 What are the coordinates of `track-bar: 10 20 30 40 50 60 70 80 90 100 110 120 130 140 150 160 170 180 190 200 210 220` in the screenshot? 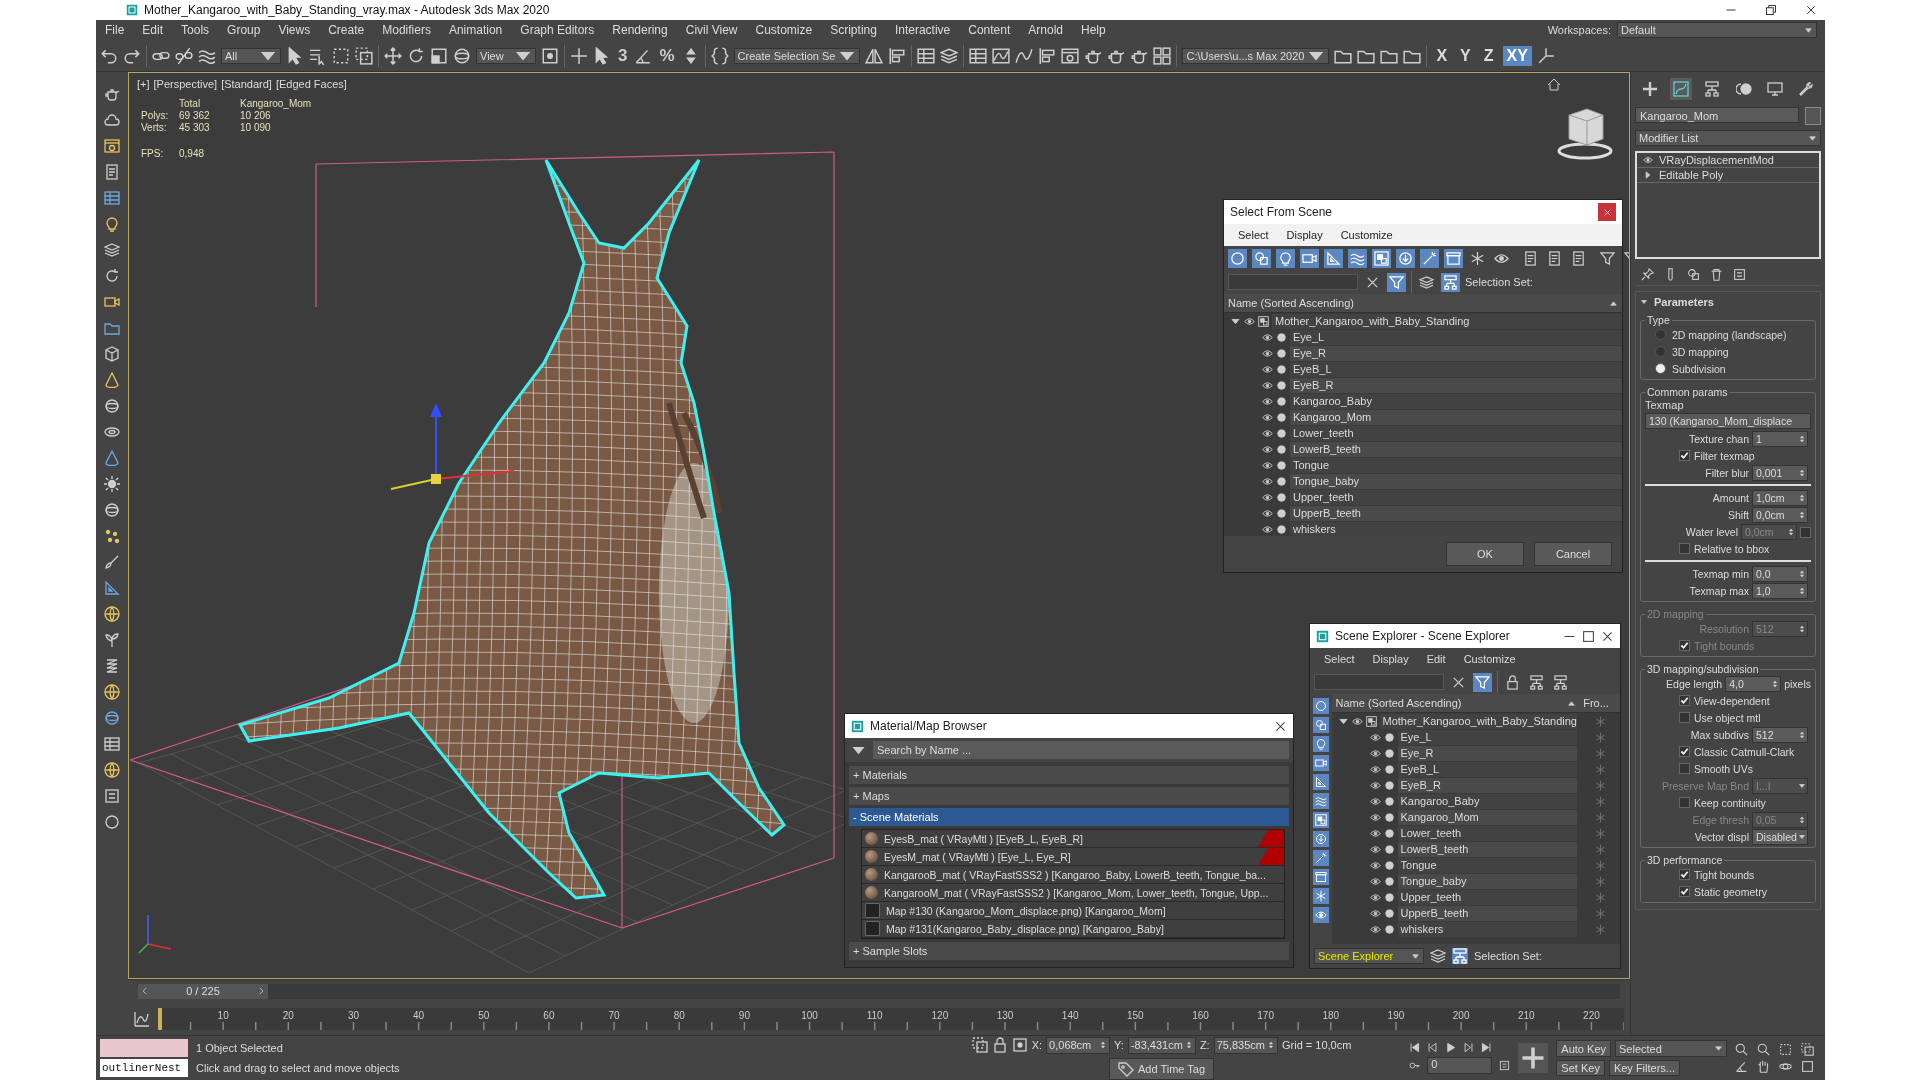 It's located at (891, 1018).